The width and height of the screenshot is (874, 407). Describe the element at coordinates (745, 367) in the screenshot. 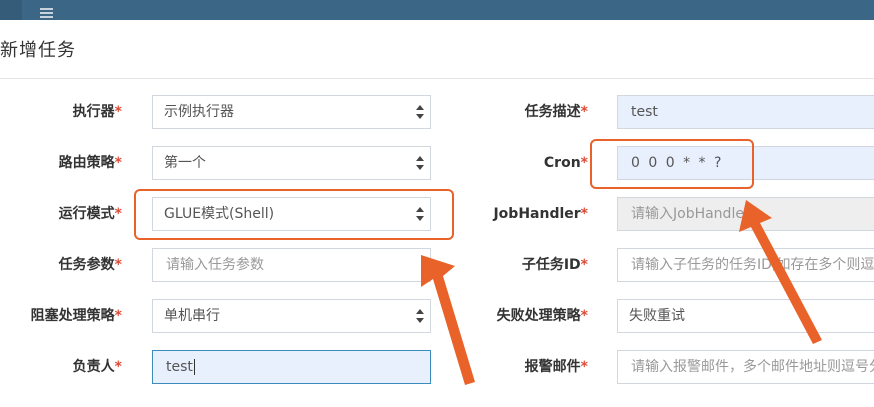

I see `alarm-email-input: 请输入报警邮件，多个邮件地址则逗号分隔` at that location.